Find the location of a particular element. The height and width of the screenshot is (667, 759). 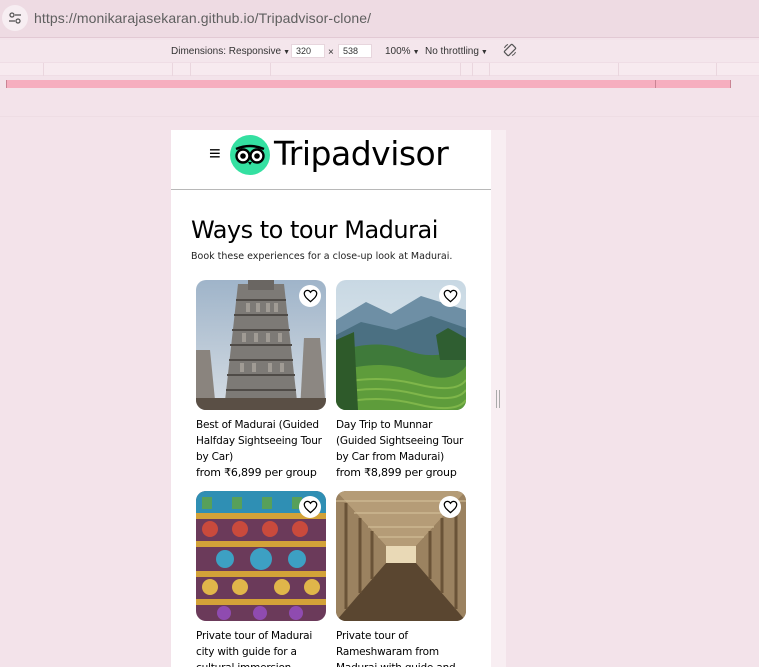

temple-corridor-photo is located at coordinates (401, 556).